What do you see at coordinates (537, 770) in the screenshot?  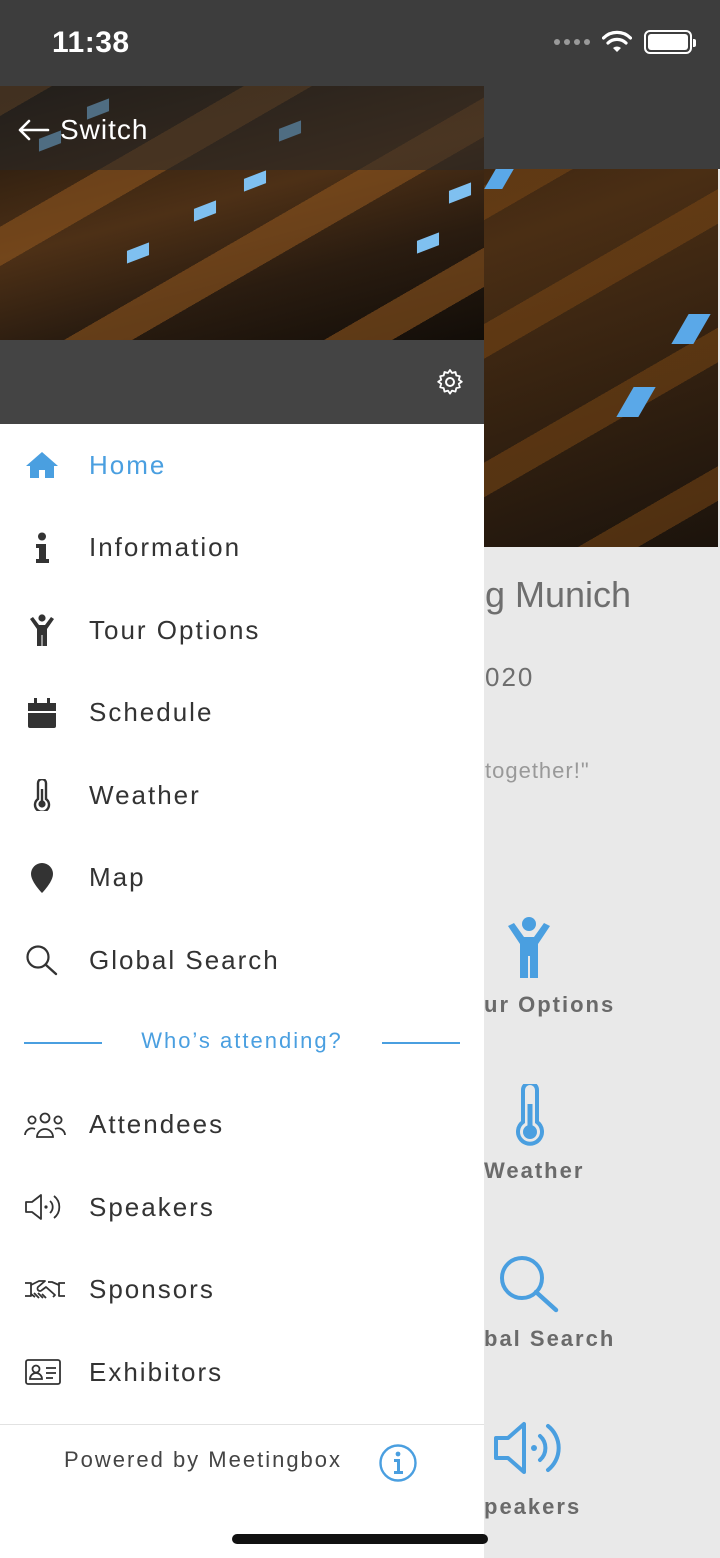 I see `event-quote: together!"` at bounding box center [537, 770].